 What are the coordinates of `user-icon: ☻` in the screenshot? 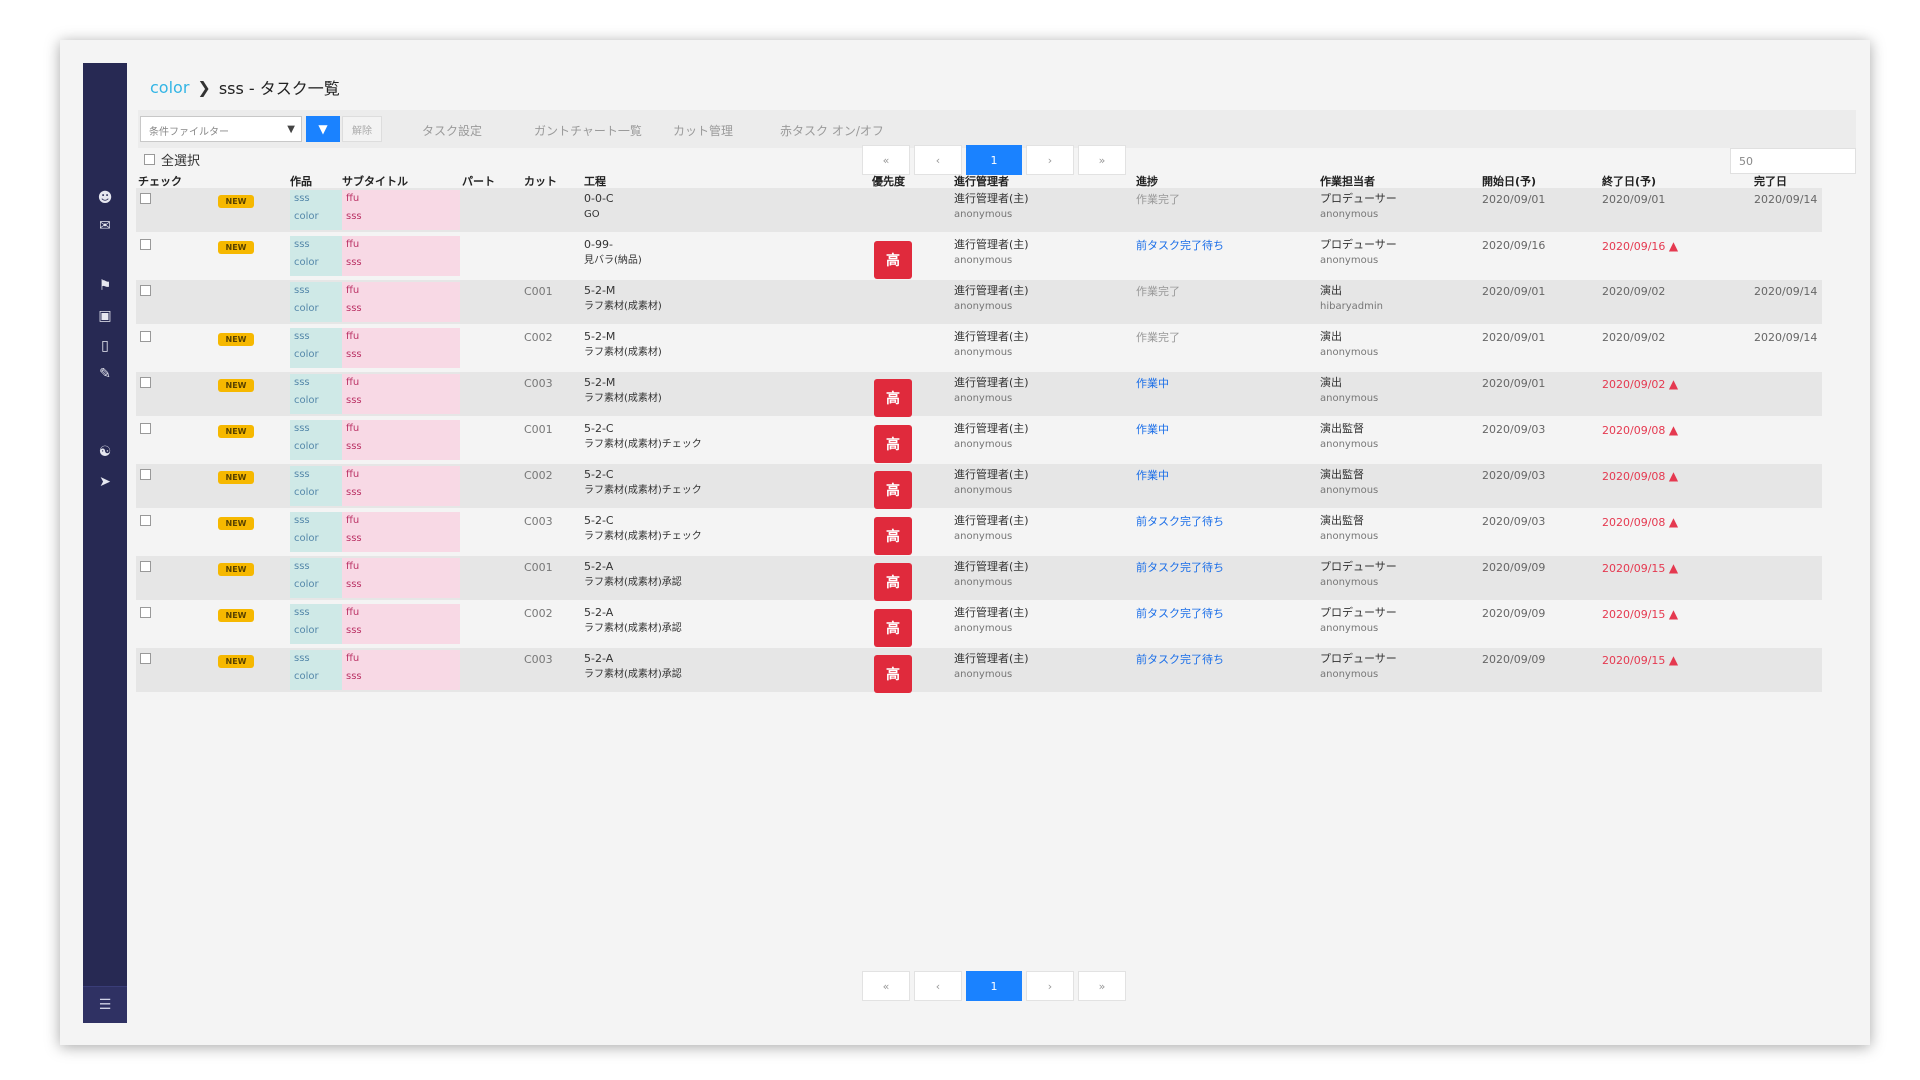 It's located at (105, 198).